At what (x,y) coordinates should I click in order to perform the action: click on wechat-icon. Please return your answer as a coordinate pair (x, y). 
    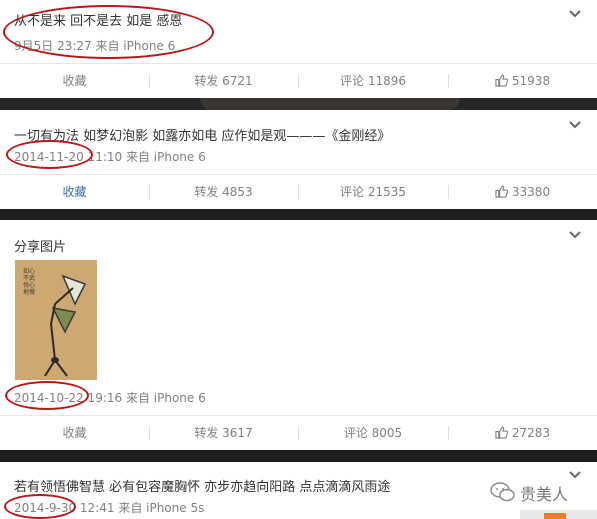
    Looking at the image, I should click on (502, 492).